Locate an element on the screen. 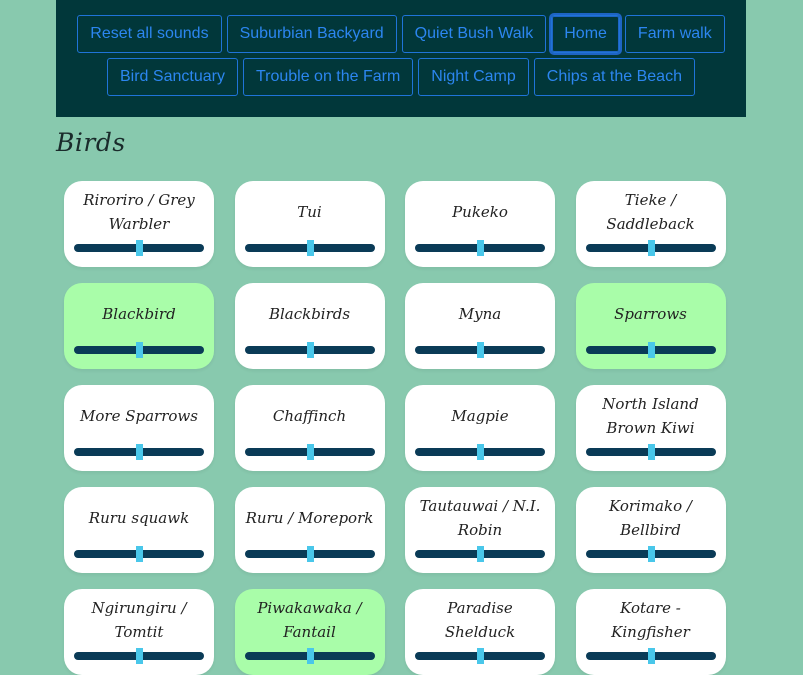 Image resolution: width=803 pixels, height=675 pixels. sound-label: Tautauwai / N.I. Robin is located at coordinates (480, 518).